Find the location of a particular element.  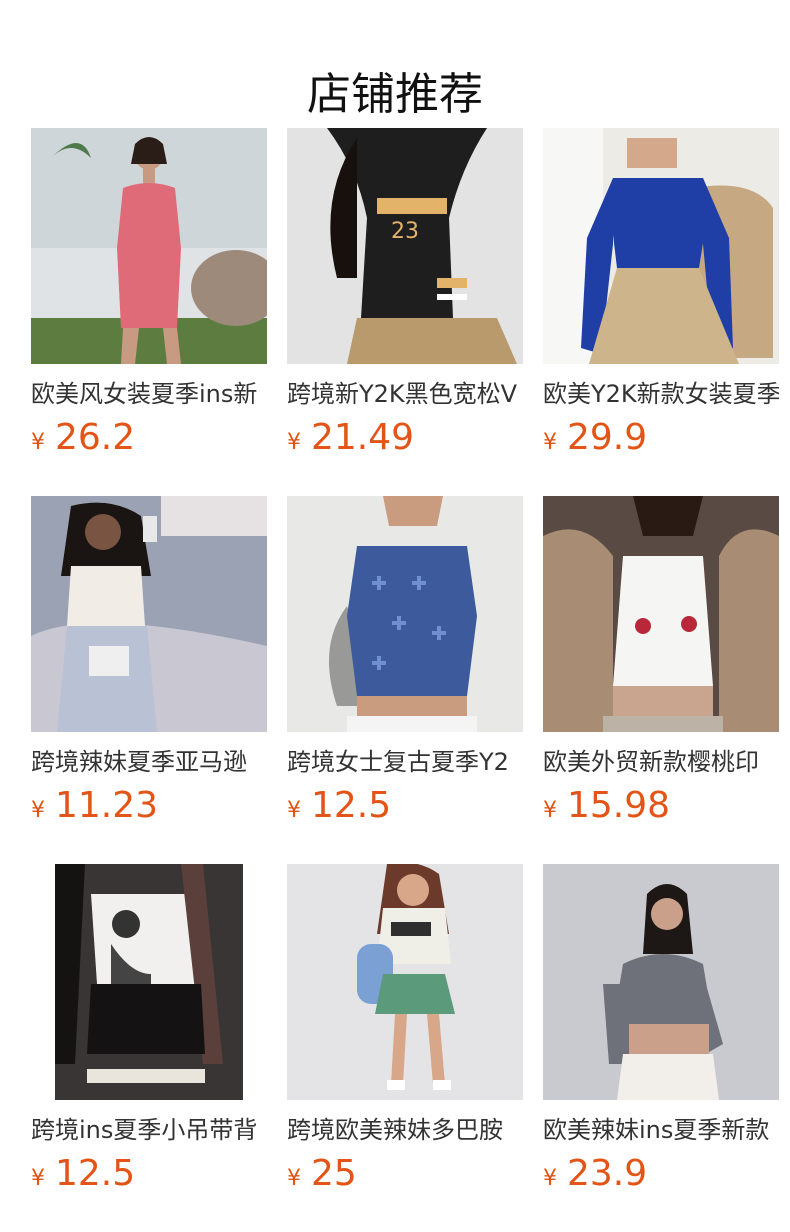

product-name: 跨境欧美辣妹多巴胺 is located at coordinates (405, 1130).